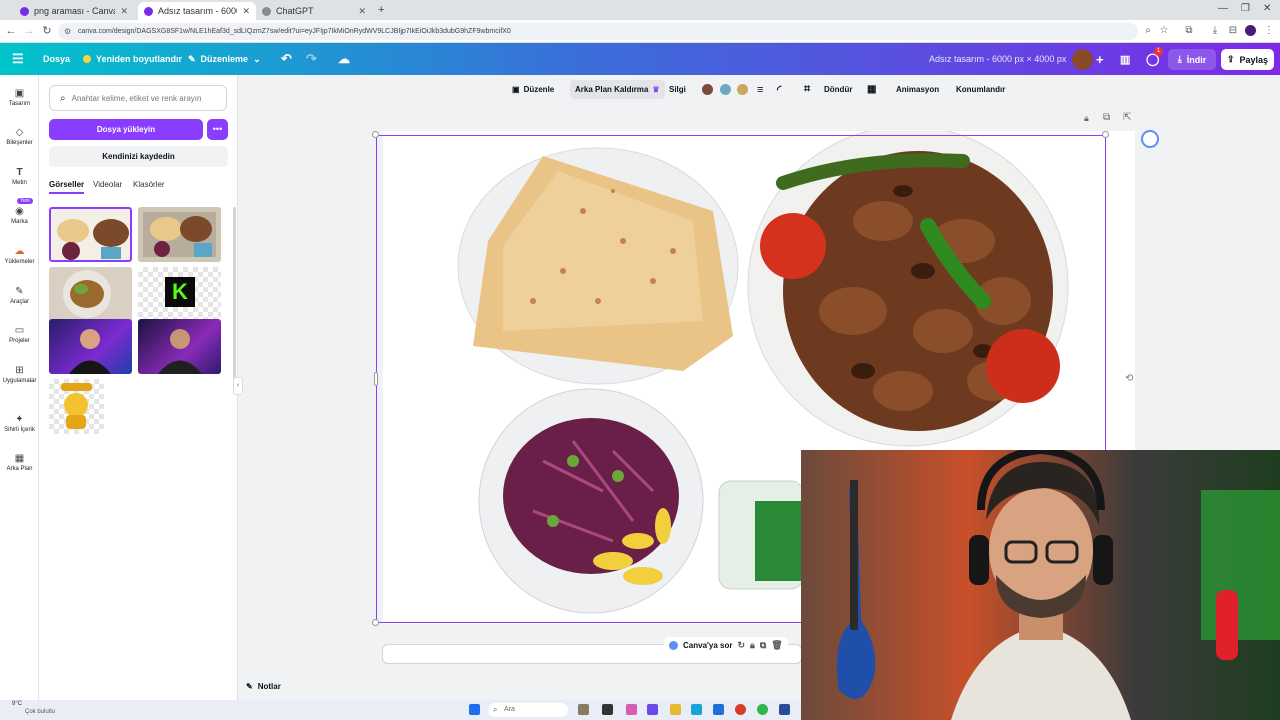 This screenshot has height=720, width=1280. I want to click on edit-image-button: ▣ Düzenle, so click(533, 89).